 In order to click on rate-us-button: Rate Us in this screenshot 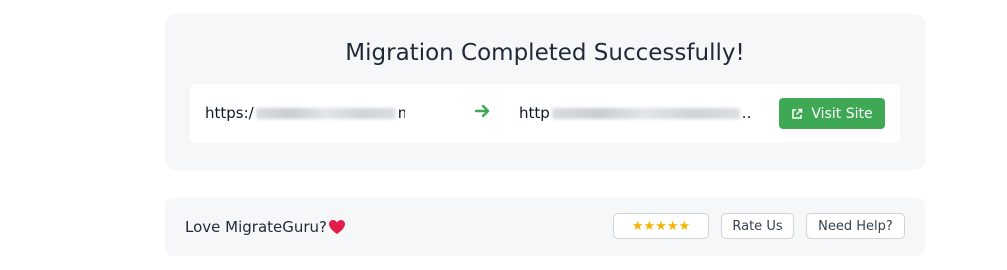, I will do `click(757, 226)`.